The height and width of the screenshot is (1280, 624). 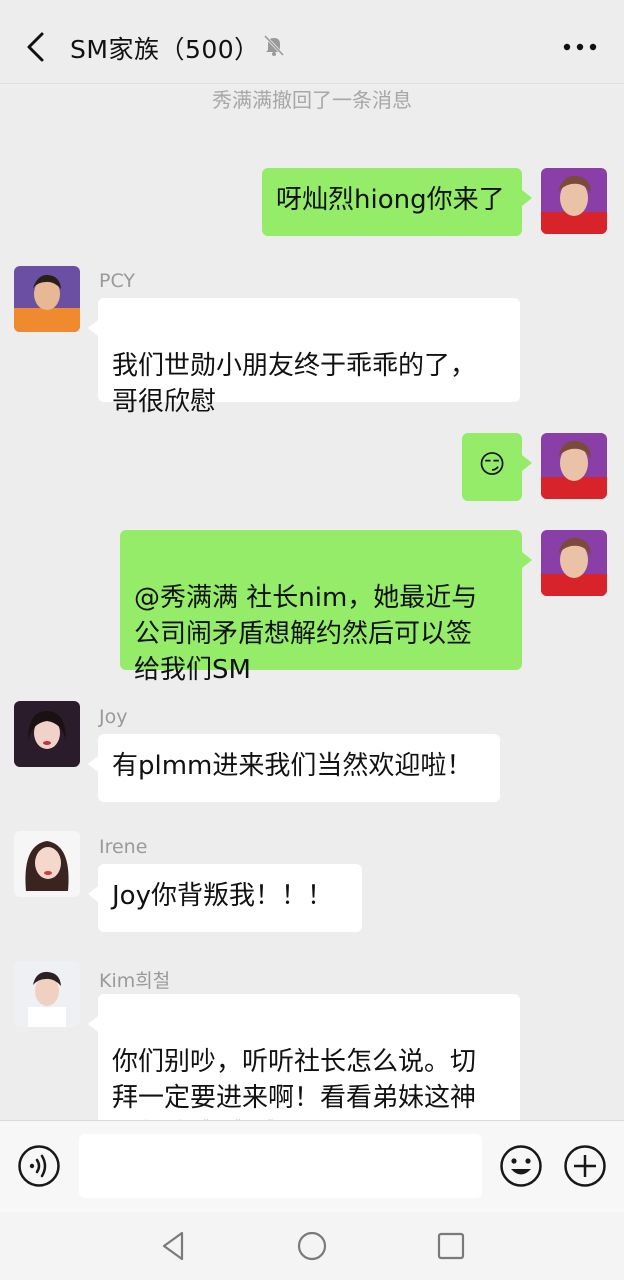 What do you see at coordinates (306, 634) in the screenshot?
I see `message-text: @秀满满 社长nim，她最近与 公司闹矛盾想解约然后可以签 给我们SM` at bounding box center [306, 634].